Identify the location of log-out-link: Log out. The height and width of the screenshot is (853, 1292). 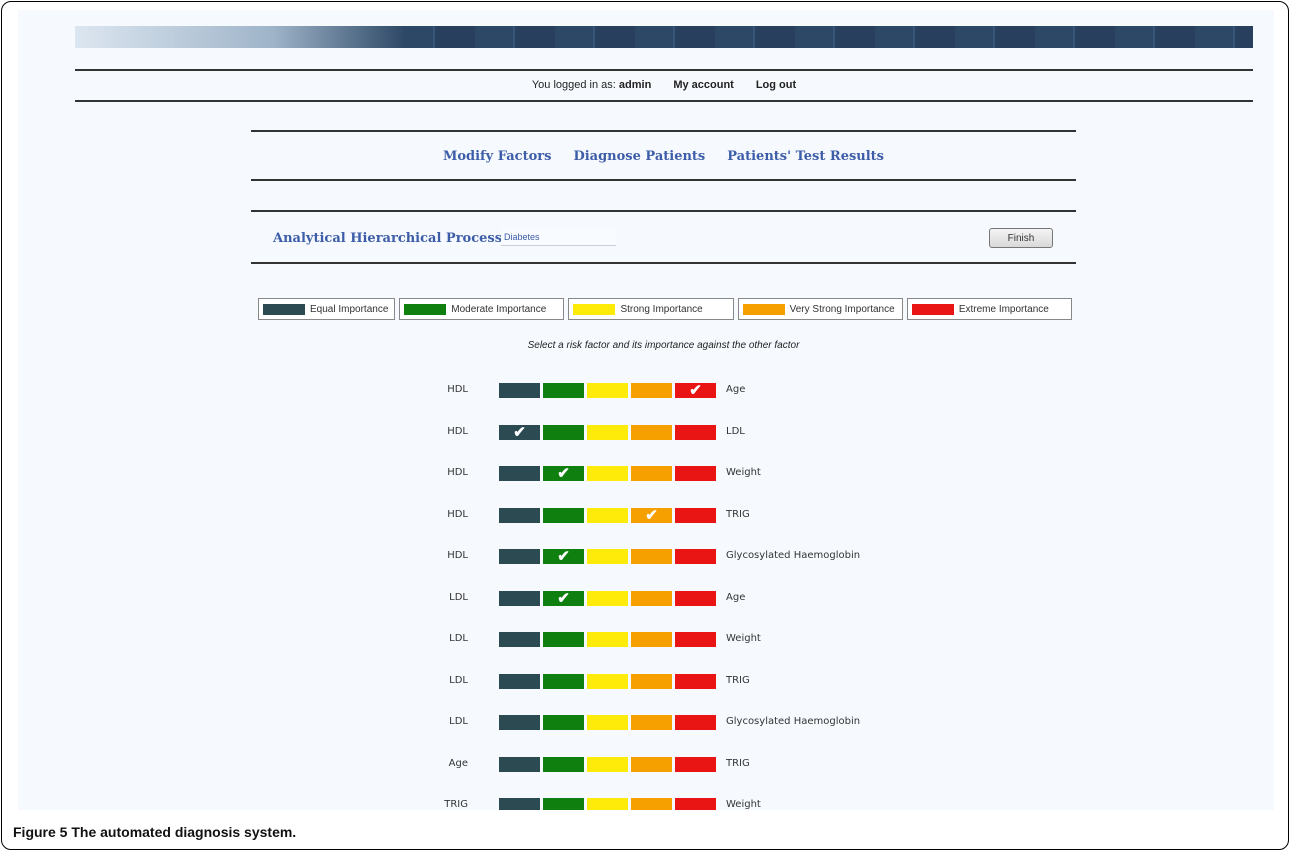
(776, 85).